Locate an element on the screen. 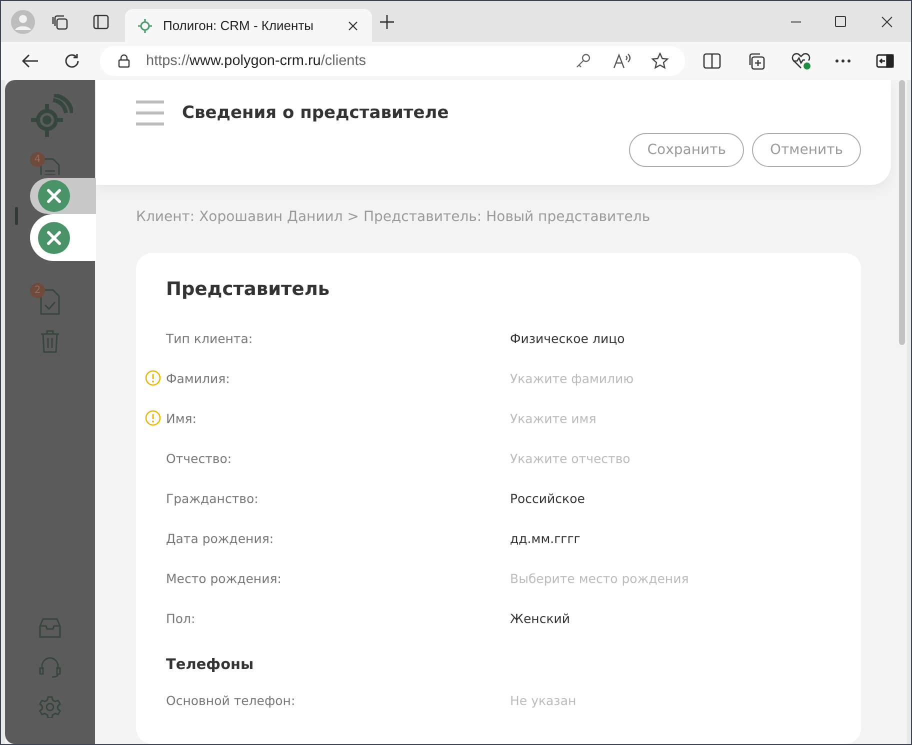 This screenshot has width=912, height=745. refresh-icon is located at coordinates (72, 61).